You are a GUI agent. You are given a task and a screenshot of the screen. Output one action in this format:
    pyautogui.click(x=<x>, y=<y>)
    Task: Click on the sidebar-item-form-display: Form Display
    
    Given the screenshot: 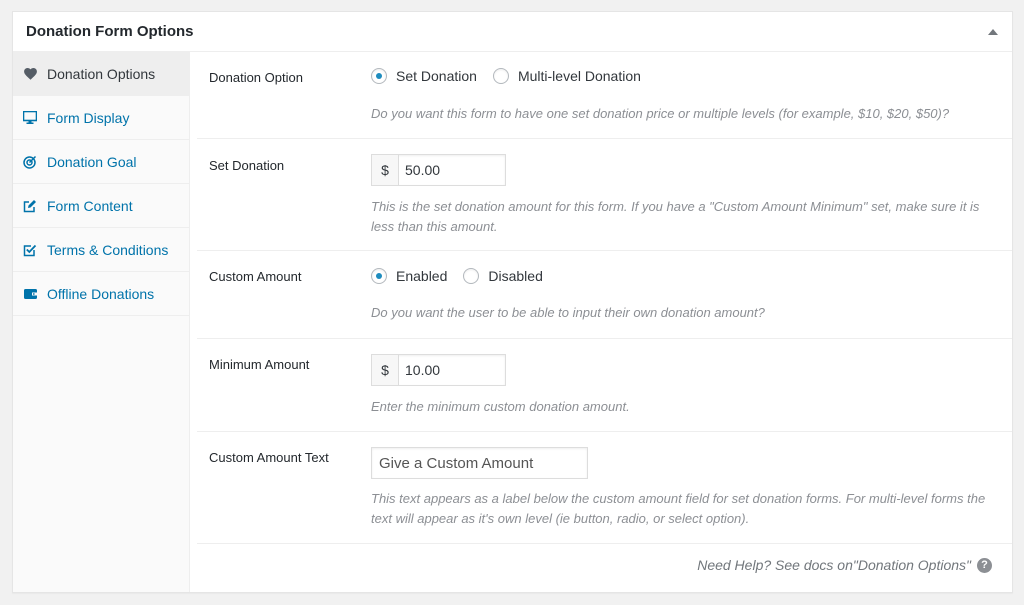 What is the action you would take?
    pyautogui.click(x=101, y=118)
    